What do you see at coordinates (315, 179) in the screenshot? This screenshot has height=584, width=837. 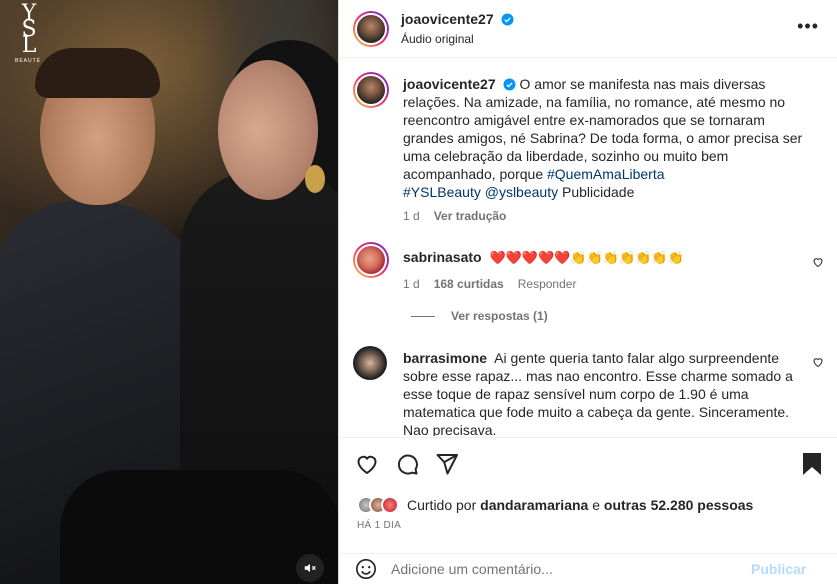 I see `earring` at bounding box center [315, 179].